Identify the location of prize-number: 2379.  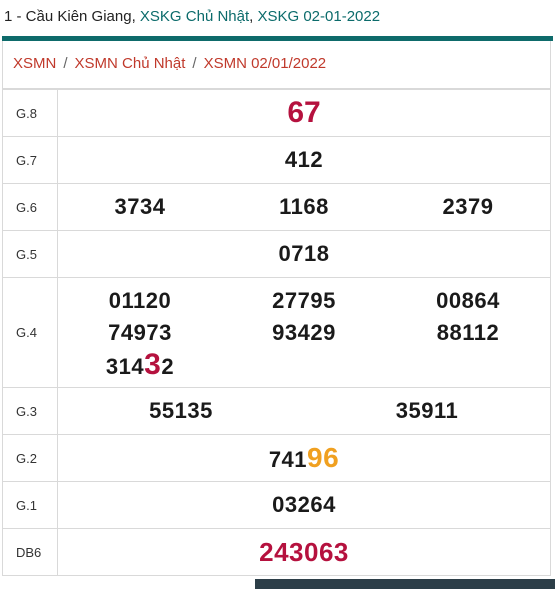
(468, 206).